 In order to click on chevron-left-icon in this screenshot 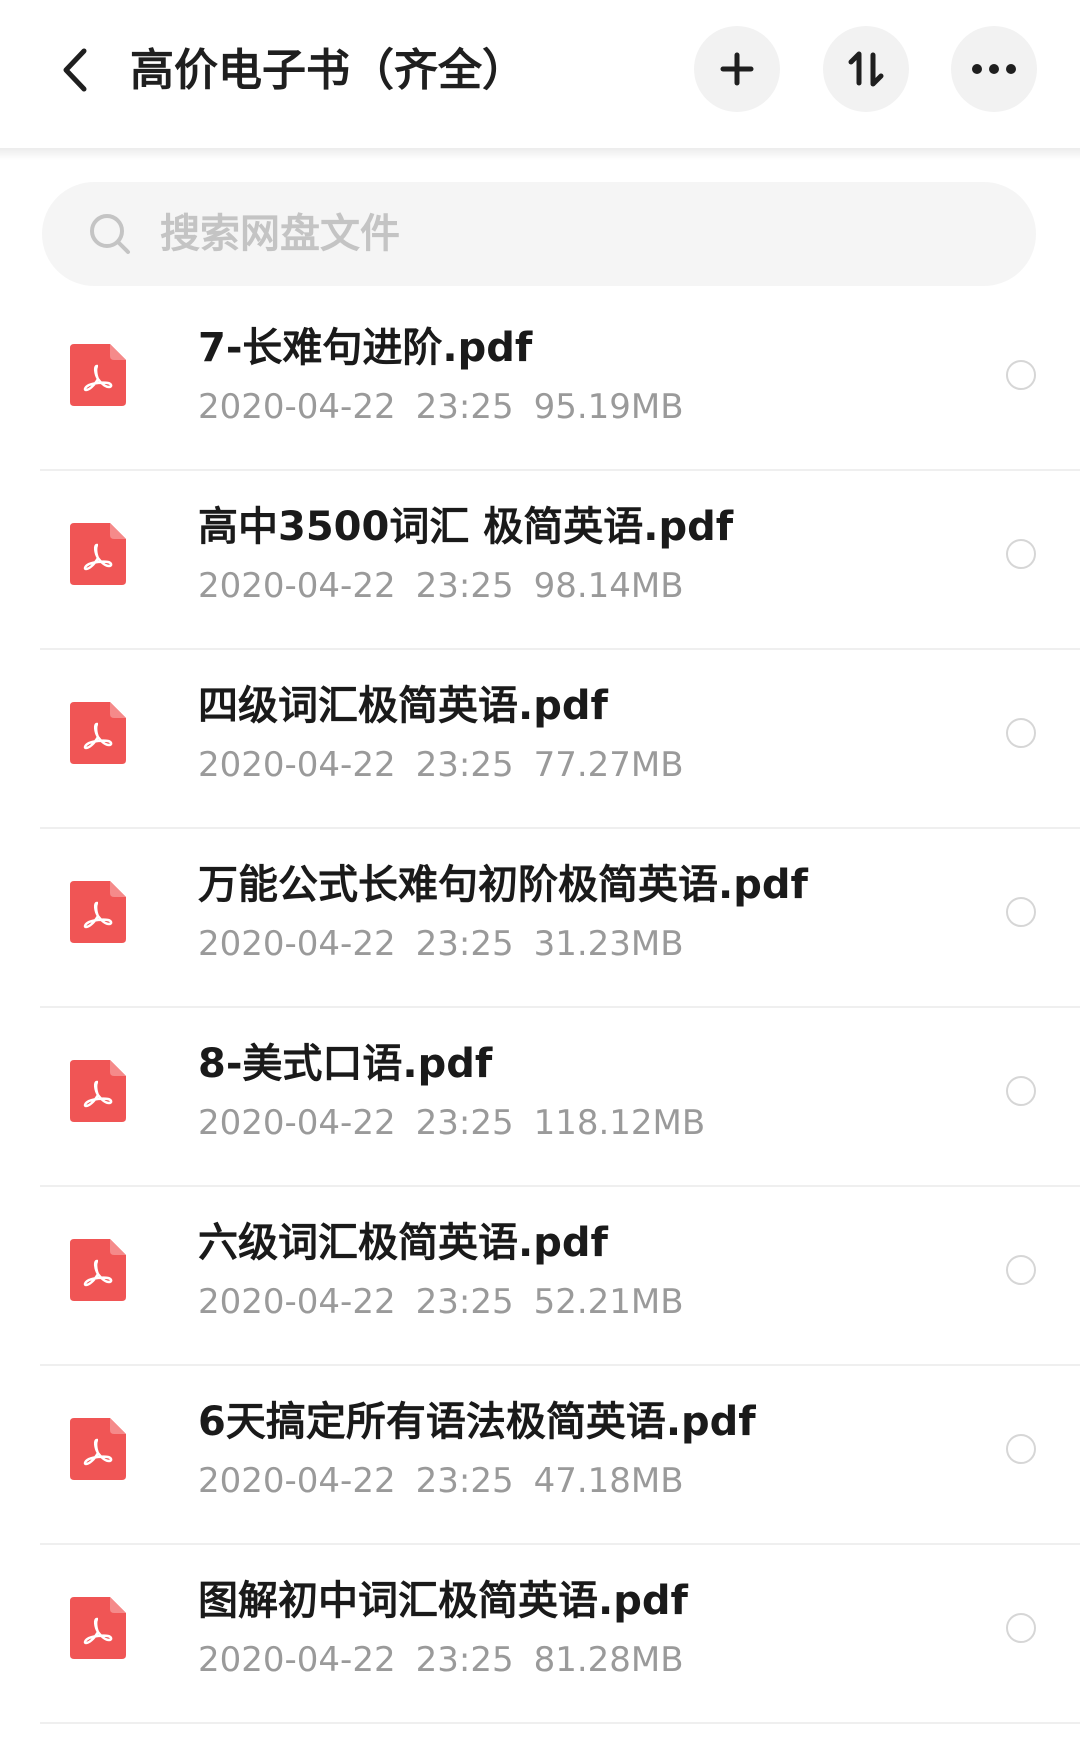, I will do `click(75, 70)`.